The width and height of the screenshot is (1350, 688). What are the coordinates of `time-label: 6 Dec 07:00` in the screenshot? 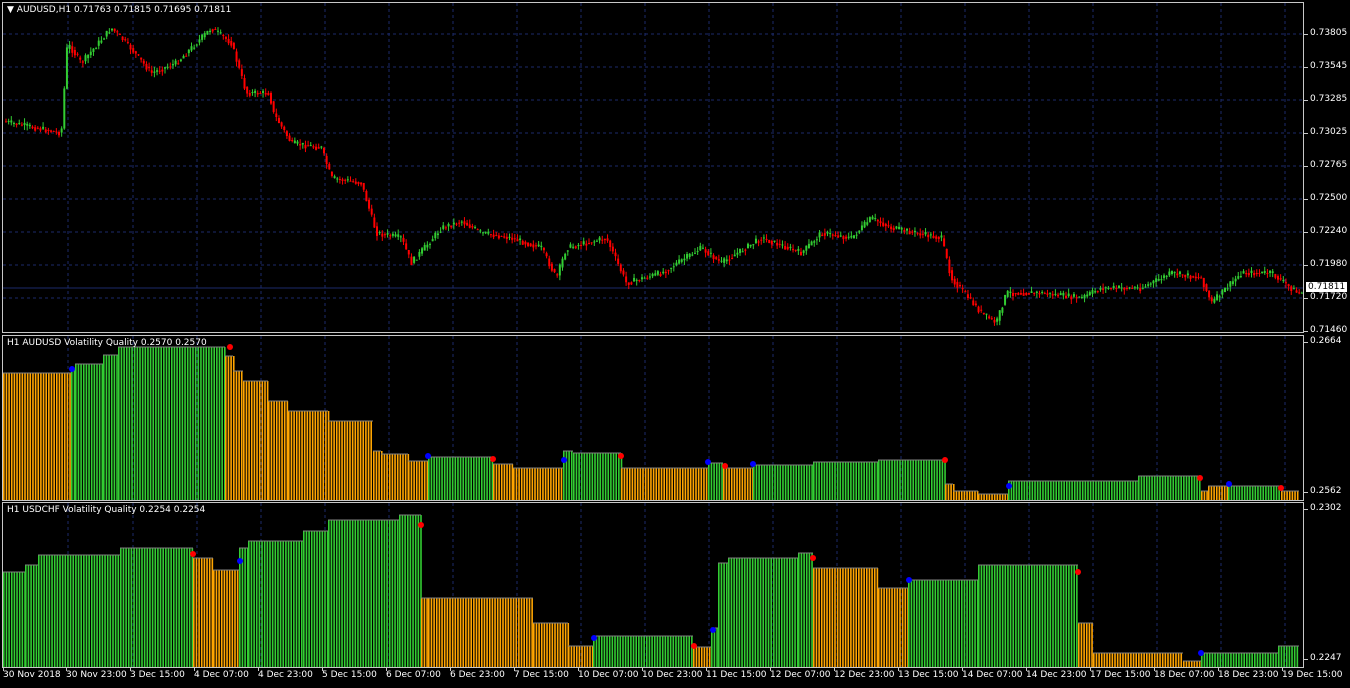 It's located at (413, 675).